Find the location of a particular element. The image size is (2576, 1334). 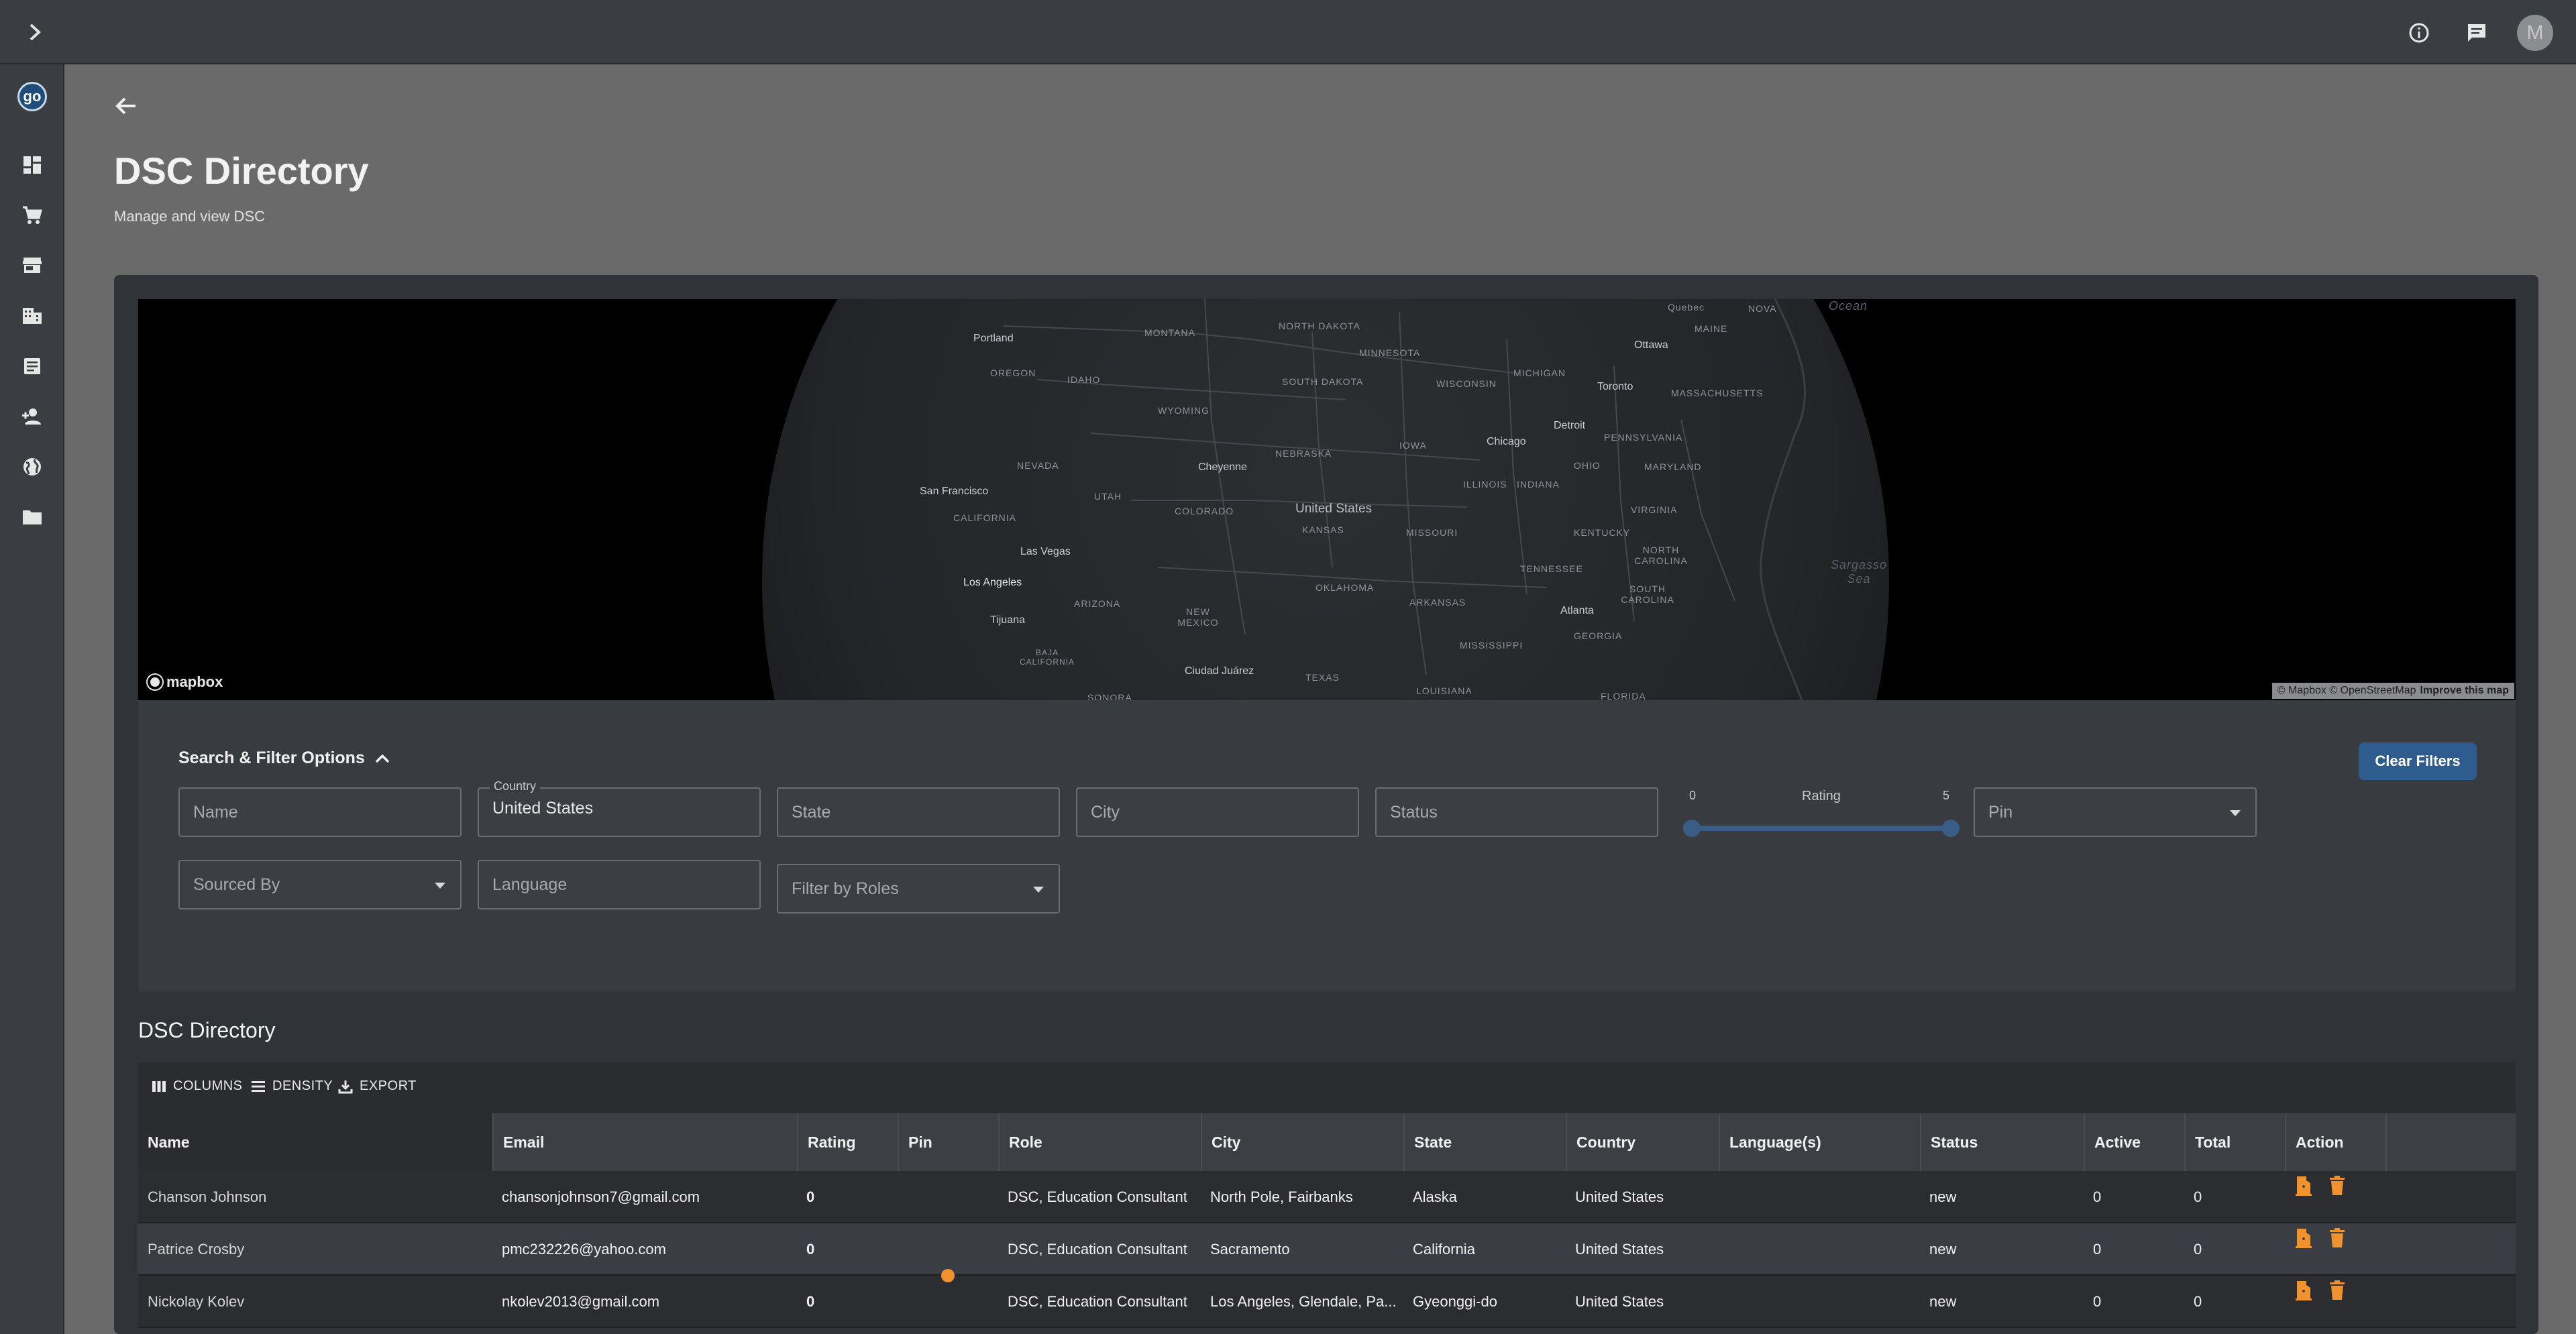

cell-country: United States is located at coordinates (1619, 1301).